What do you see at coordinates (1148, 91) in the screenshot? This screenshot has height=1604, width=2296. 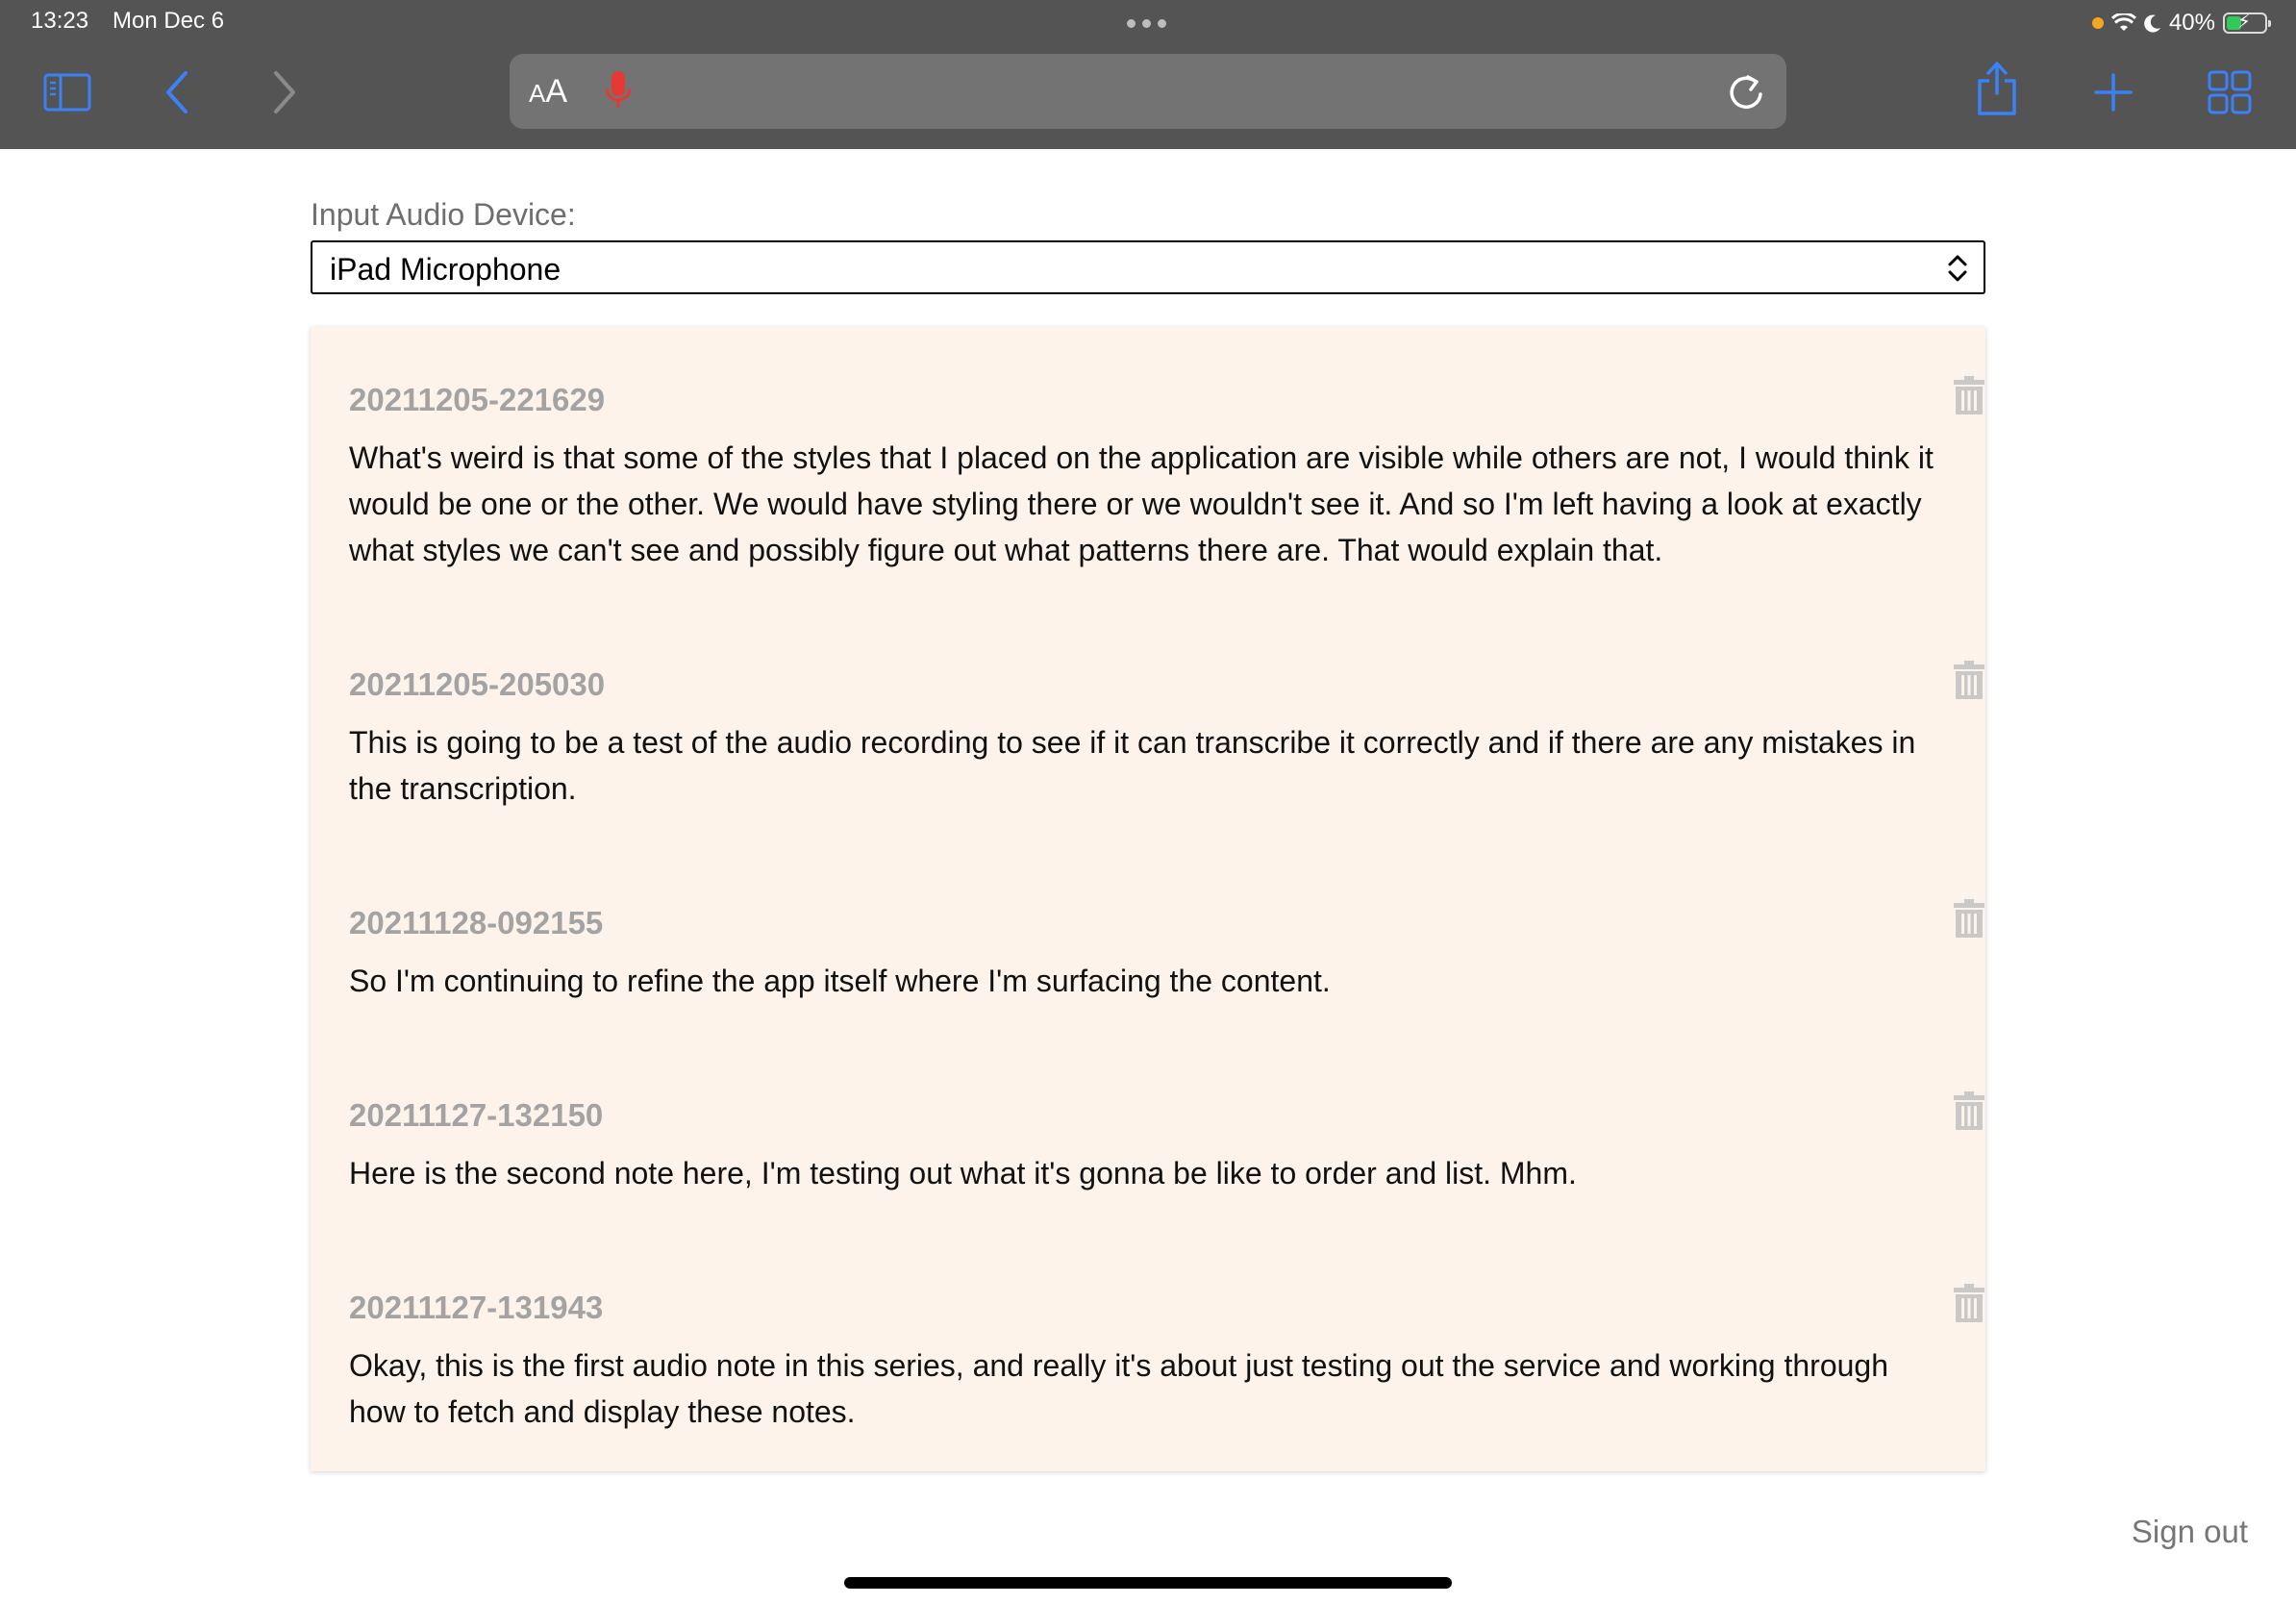 I see `address-bar: AA` at bounding box center [1148, 91].